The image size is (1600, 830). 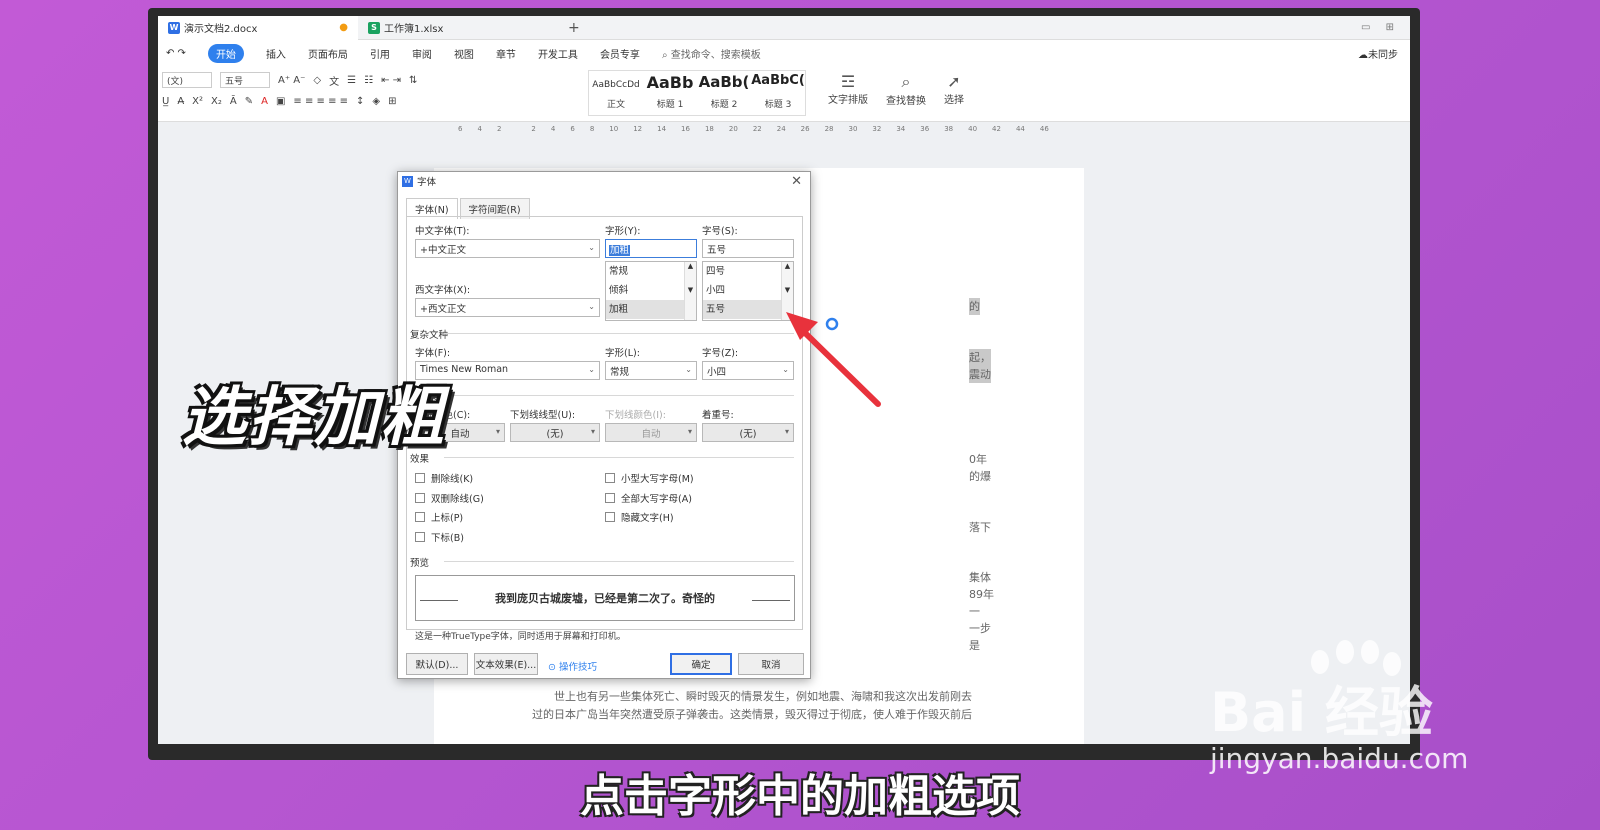 I want to click on clear-format-icon: ◇, so click(x=317, y=80).